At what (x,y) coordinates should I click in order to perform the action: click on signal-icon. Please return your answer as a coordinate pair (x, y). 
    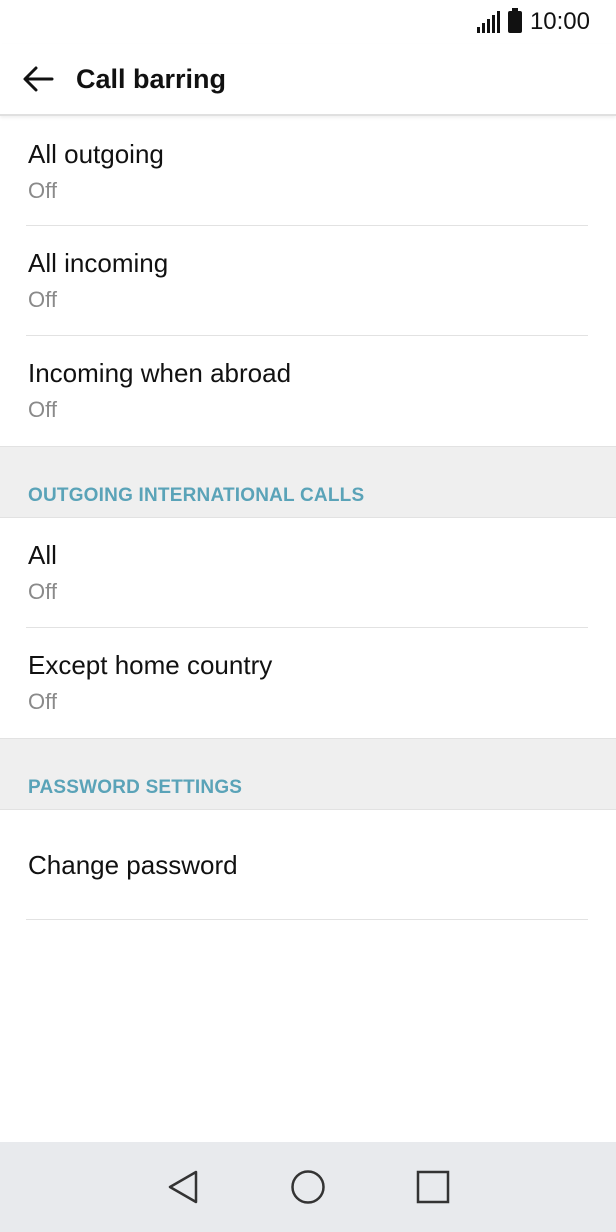
    Looking at the image, I should click on (488, 22).